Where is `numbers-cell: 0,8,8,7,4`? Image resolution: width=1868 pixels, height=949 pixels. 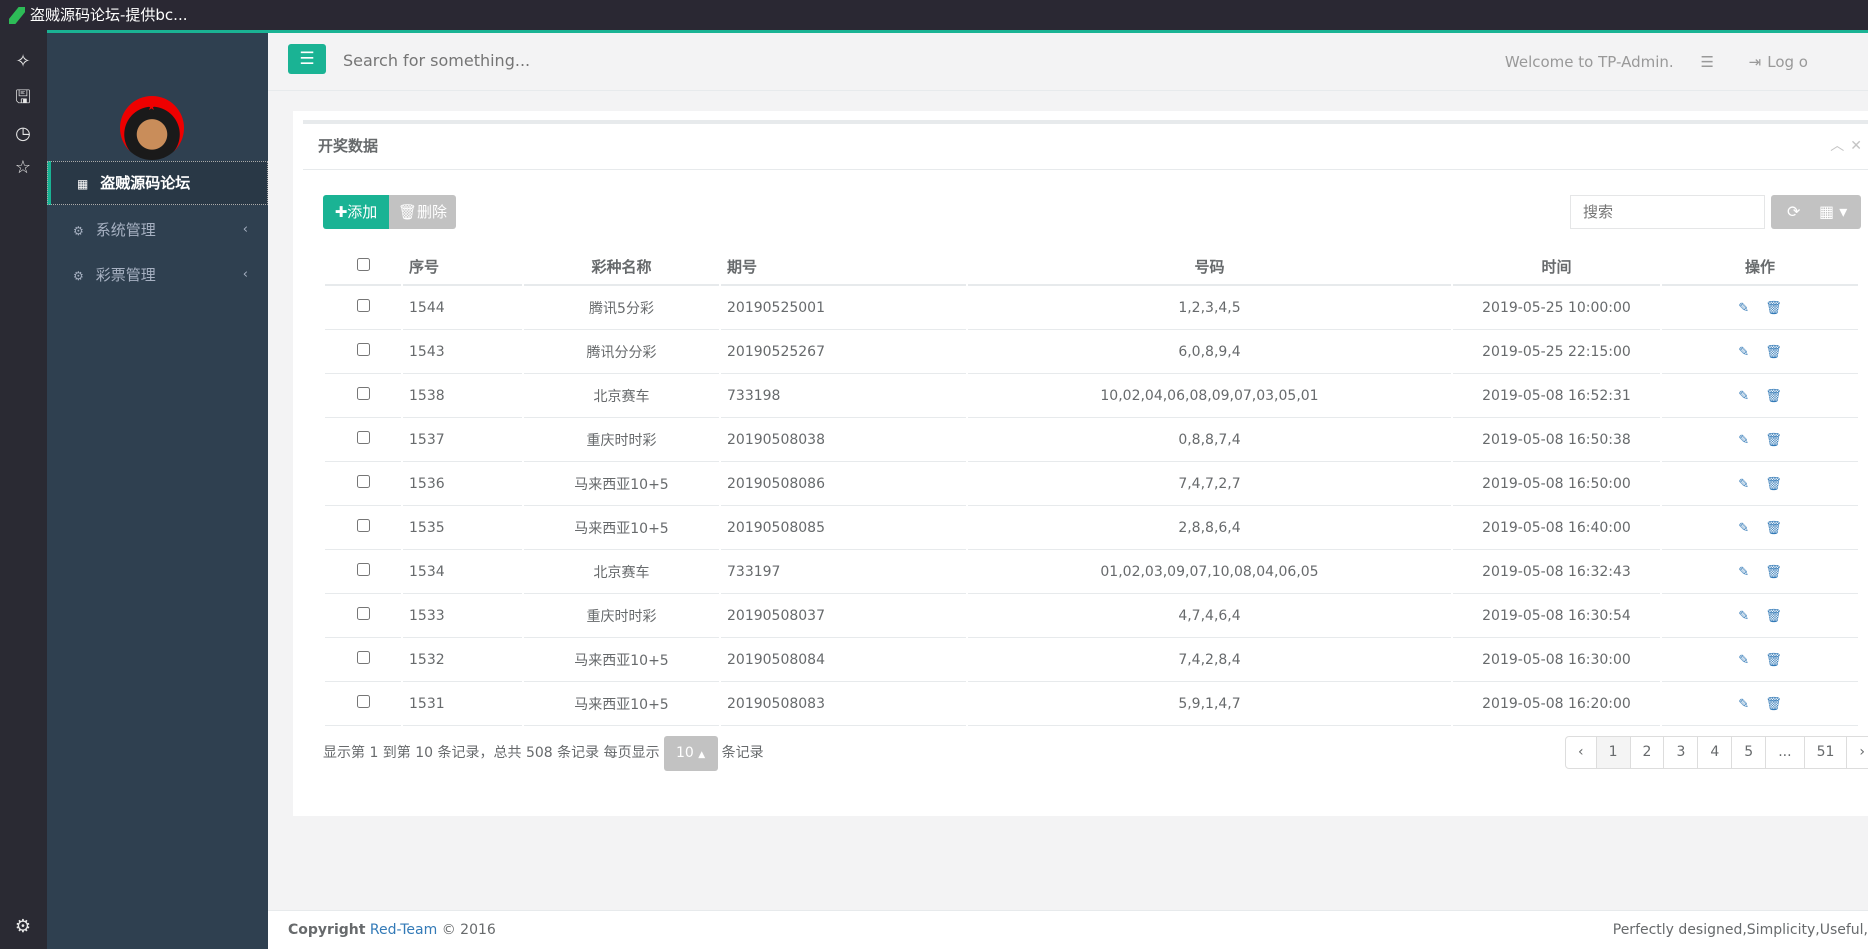
numbers-cell: 0,8,8,7,4 is located at coordinates (1209, 440).